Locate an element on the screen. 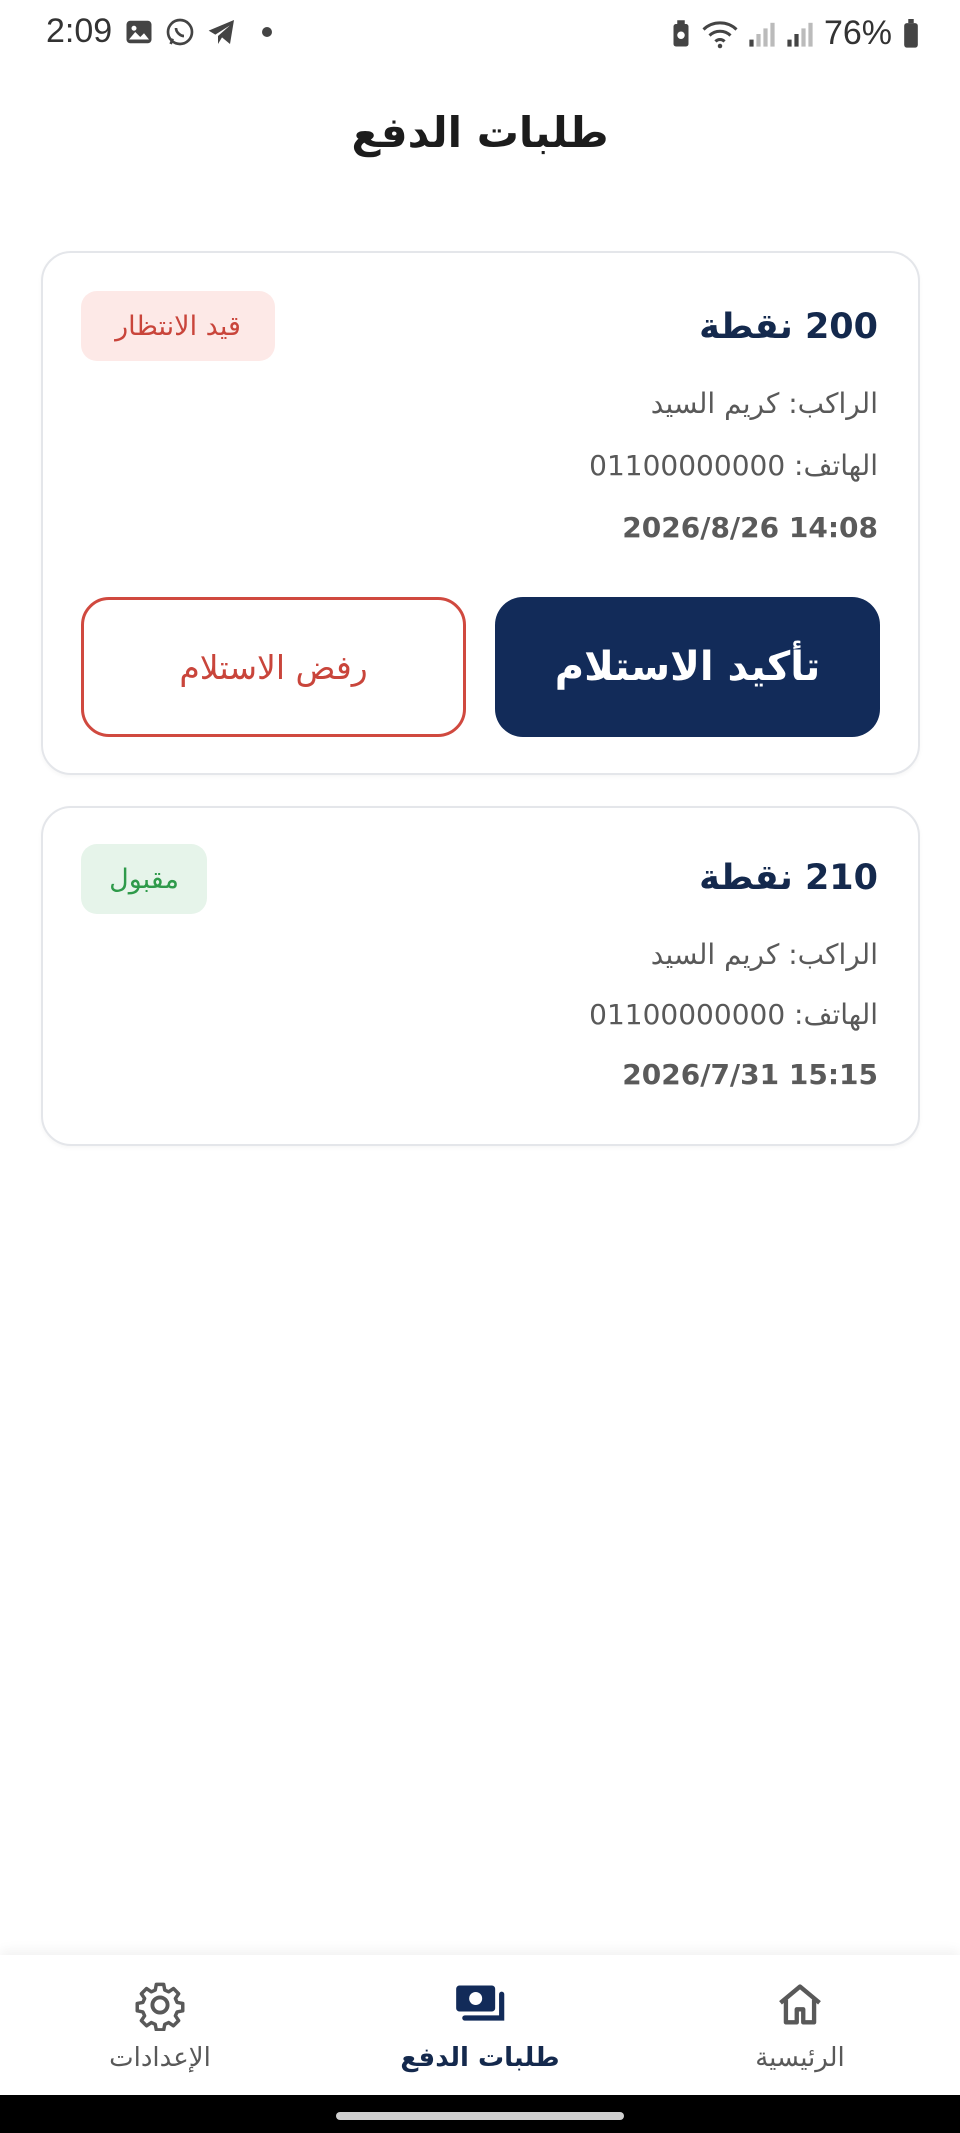 Image resolution: width=960 pixels, height=2133 pixels. status-time: 2:09 is located at coordinates (79, 31).